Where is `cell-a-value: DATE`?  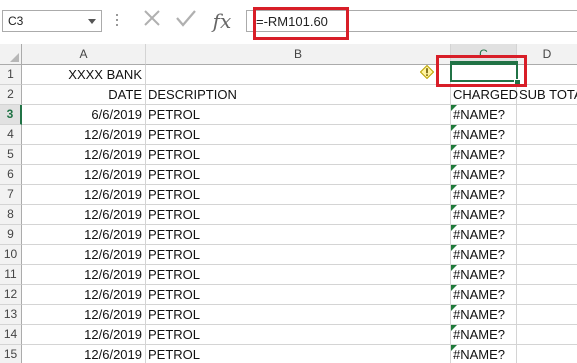 cell-a-value: DATE is located at coordinates (125, 94).